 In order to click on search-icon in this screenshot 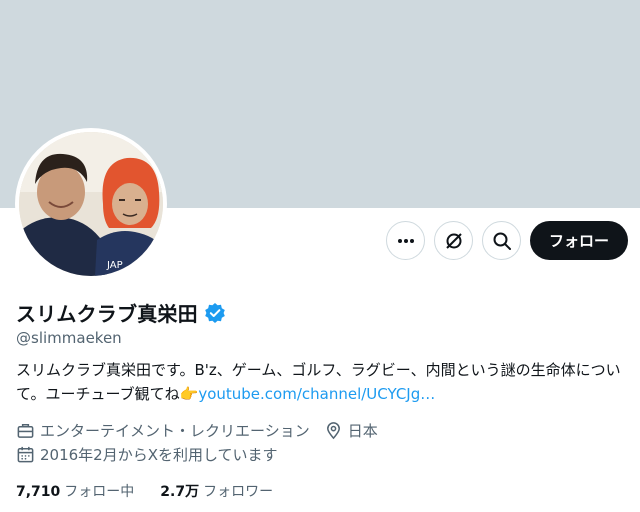, I will do `click(502, 241)`.